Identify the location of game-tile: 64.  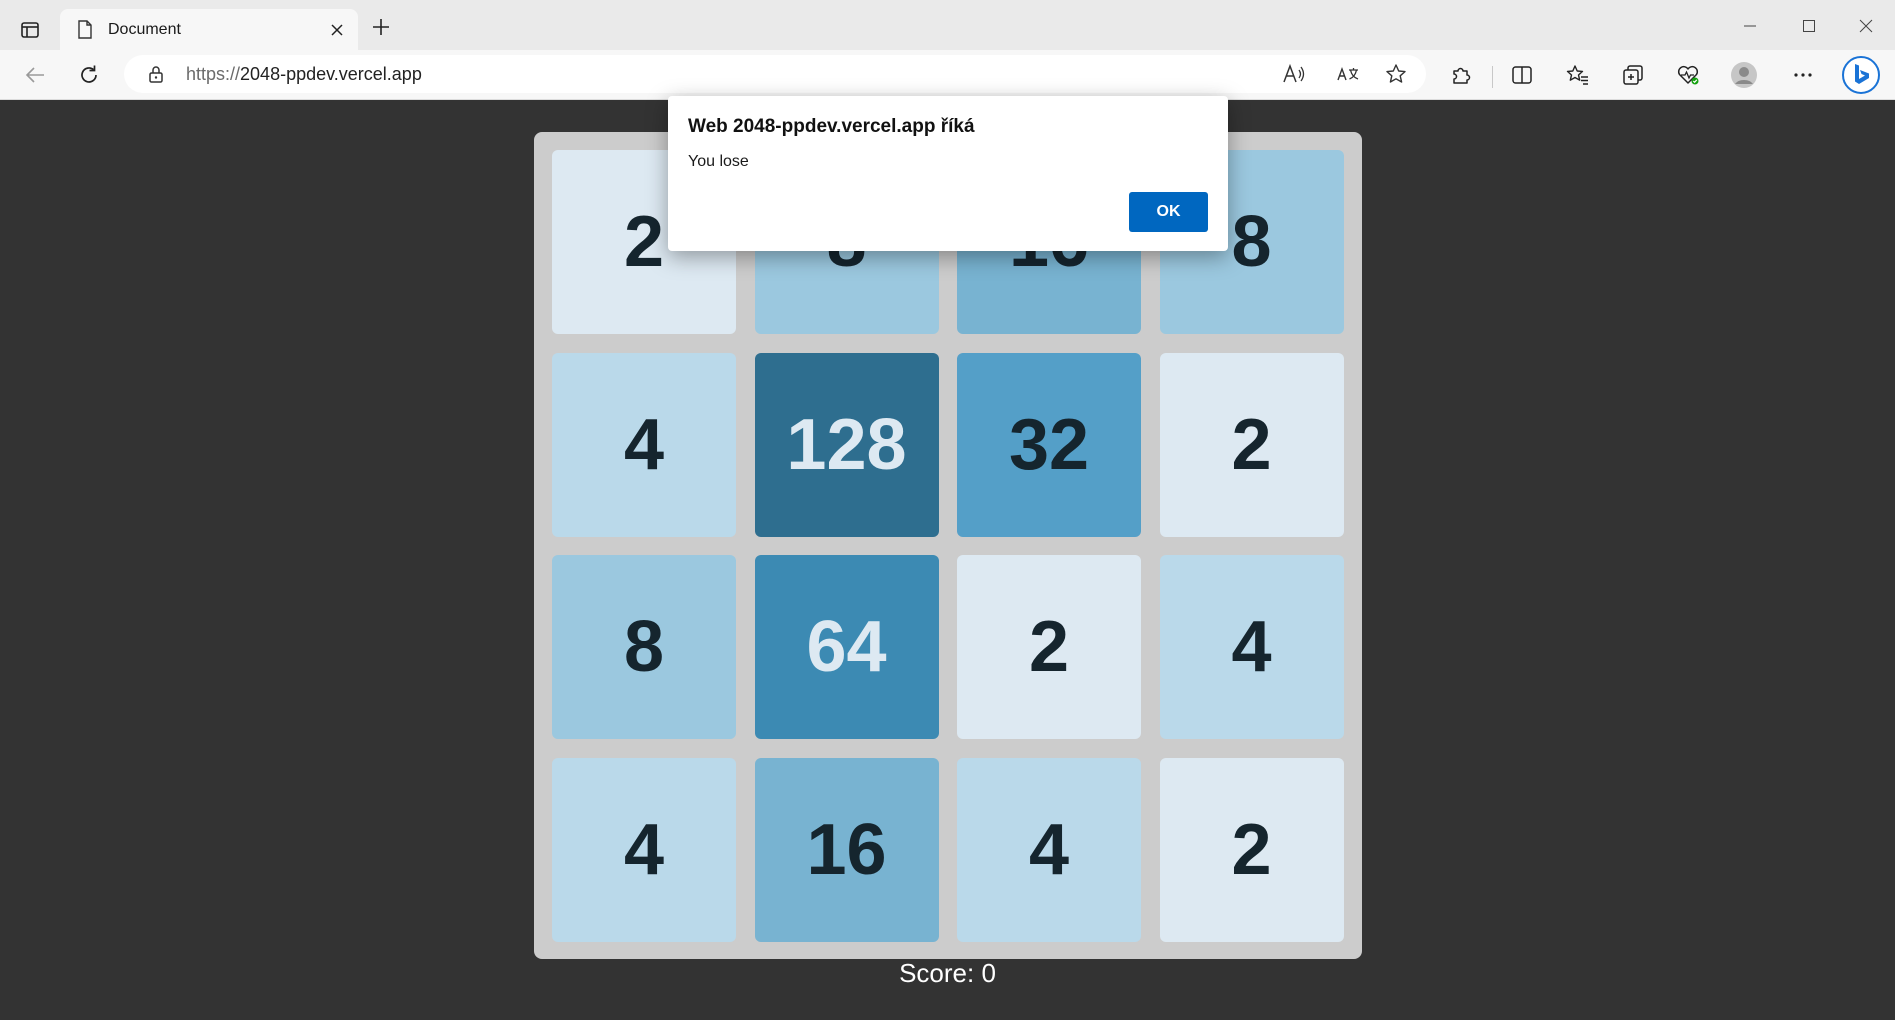
(846, 647).